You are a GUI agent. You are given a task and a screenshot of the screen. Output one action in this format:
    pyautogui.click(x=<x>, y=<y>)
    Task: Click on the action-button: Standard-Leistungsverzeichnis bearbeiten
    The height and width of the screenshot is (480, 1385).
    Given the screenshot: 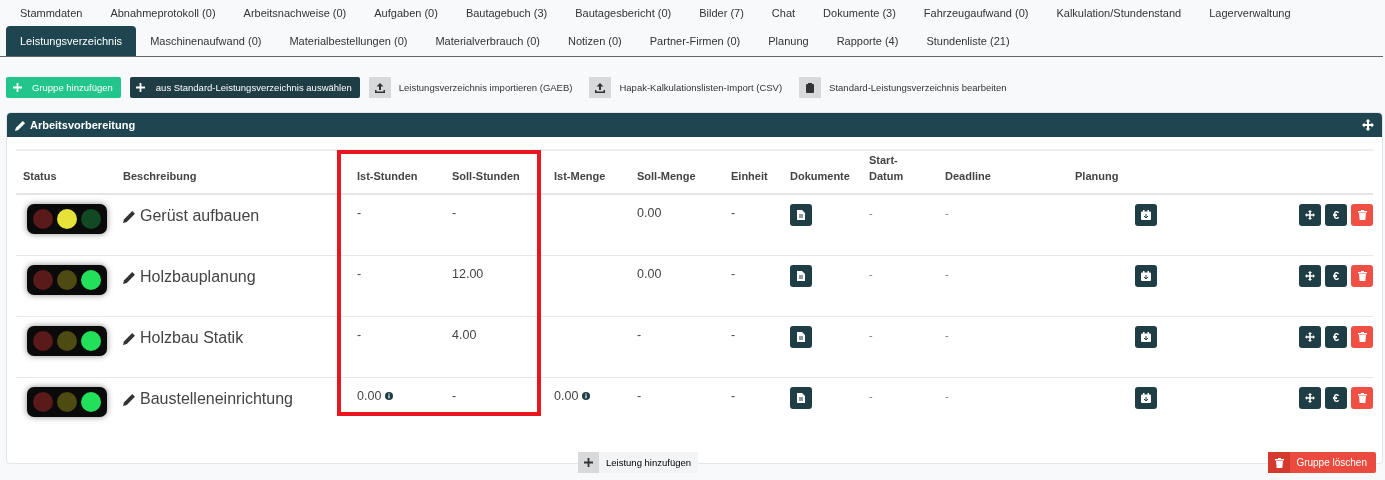 What is the action you would take?
    pyautogui.click(x=907, y=87)
    